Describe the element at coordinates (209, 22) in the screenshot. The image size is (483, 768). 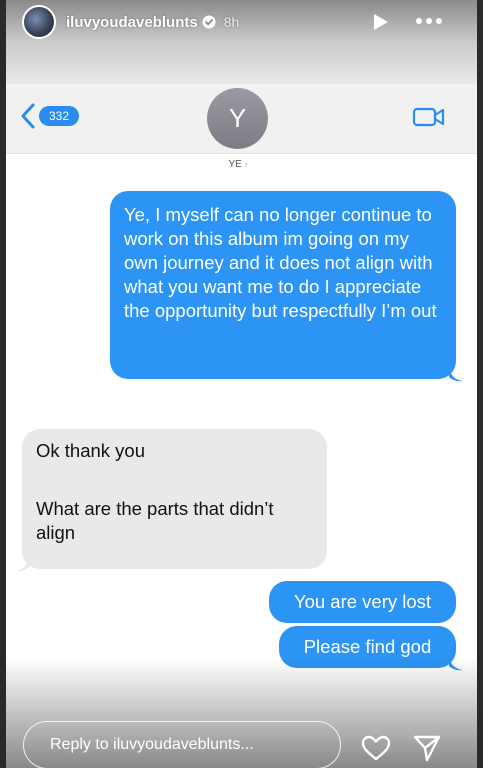
I see `verified-icon` at that location.